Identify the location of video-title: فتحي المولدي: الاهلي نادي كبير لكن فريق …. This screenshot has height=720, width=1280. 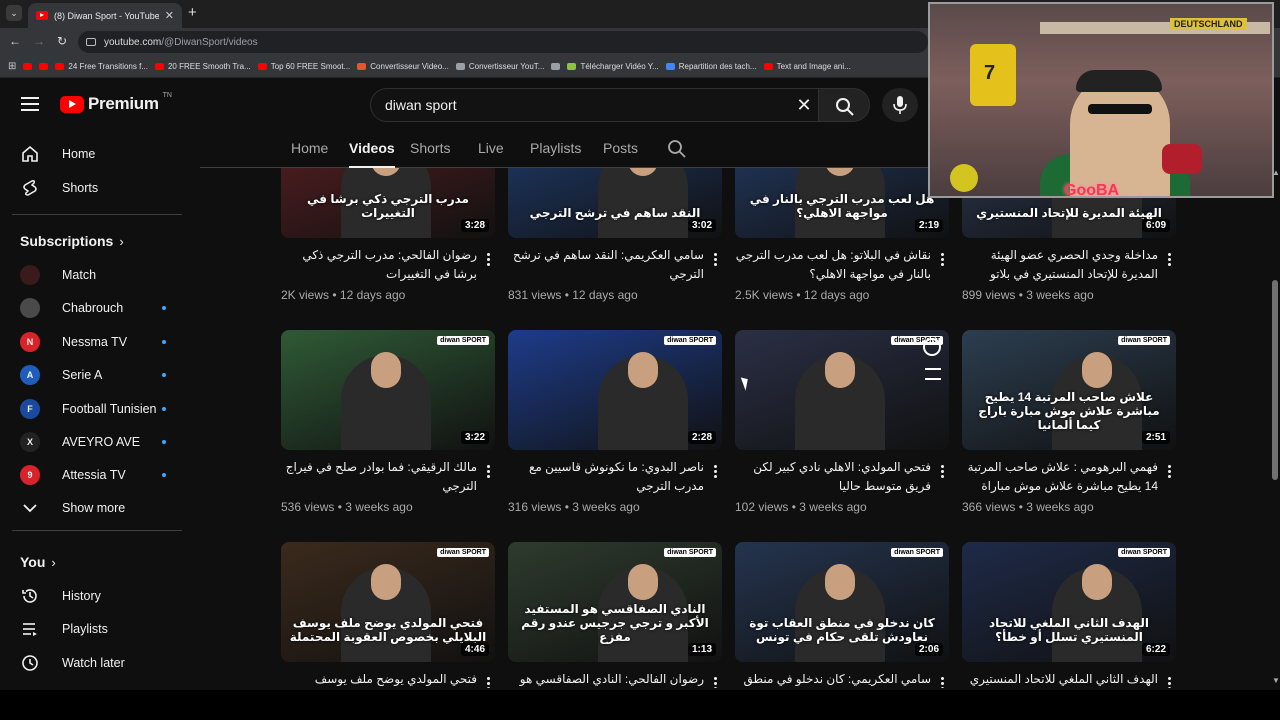
(833, 477).